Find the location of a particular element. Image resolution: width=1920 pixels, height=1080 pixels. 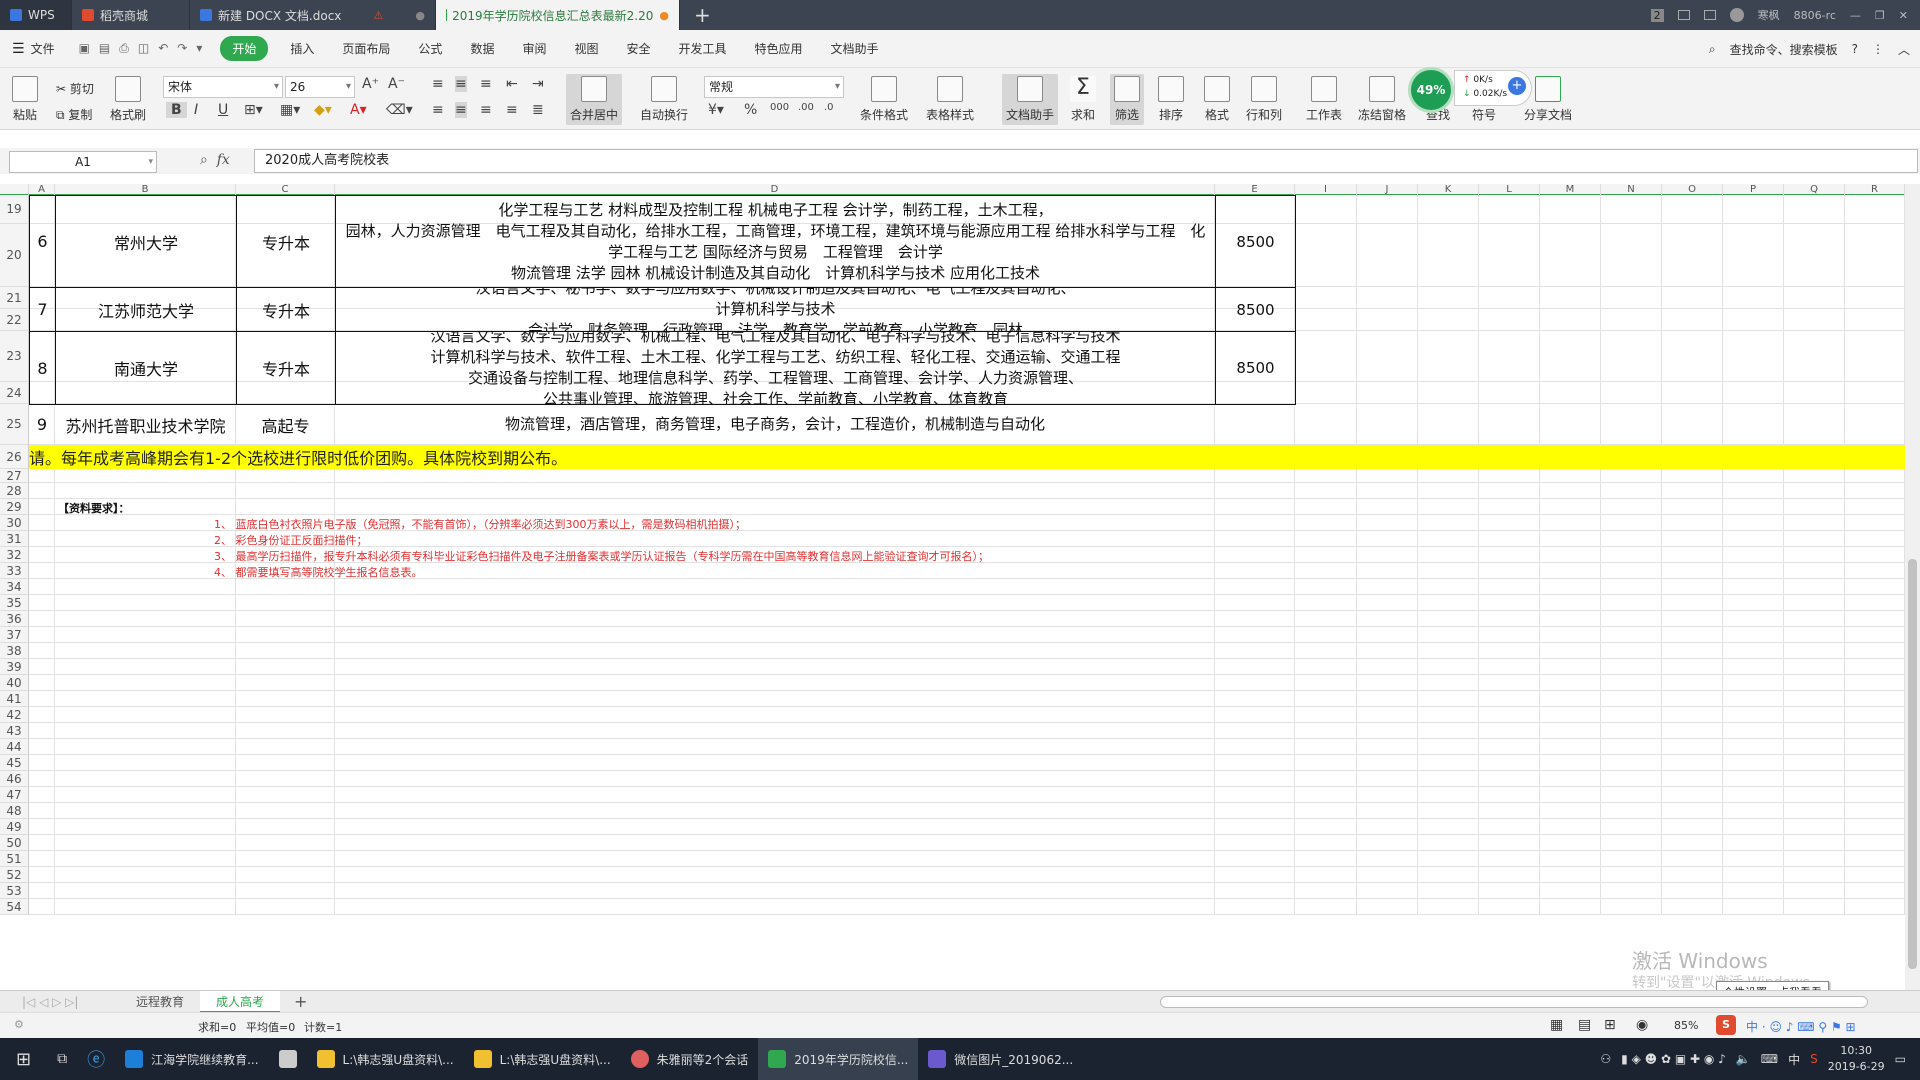

row-header: 46 is located at coordinates (14, 779).